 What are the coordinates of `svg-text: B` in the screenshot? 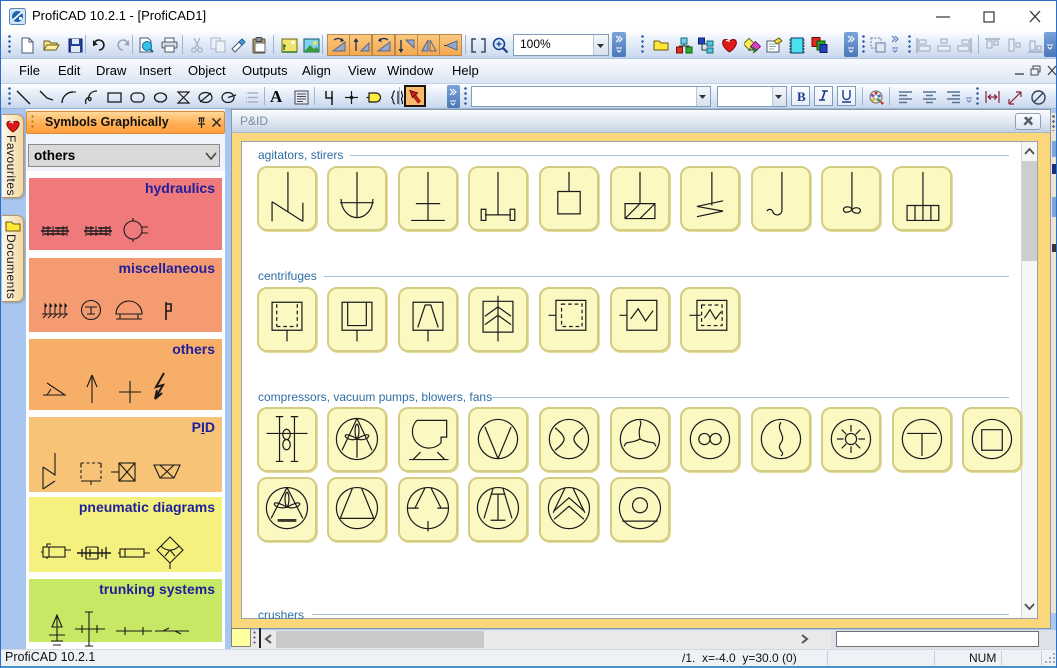 It's located at (801, 96).